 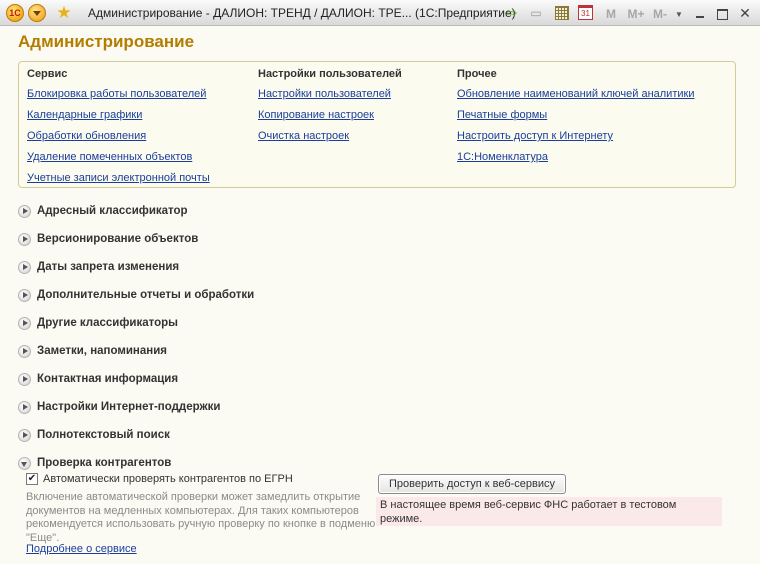 What do you see at coordinates (118, 118) in the screenshot?
I see `link-calendars: Календарные графики` at bounding box center [118, 118].